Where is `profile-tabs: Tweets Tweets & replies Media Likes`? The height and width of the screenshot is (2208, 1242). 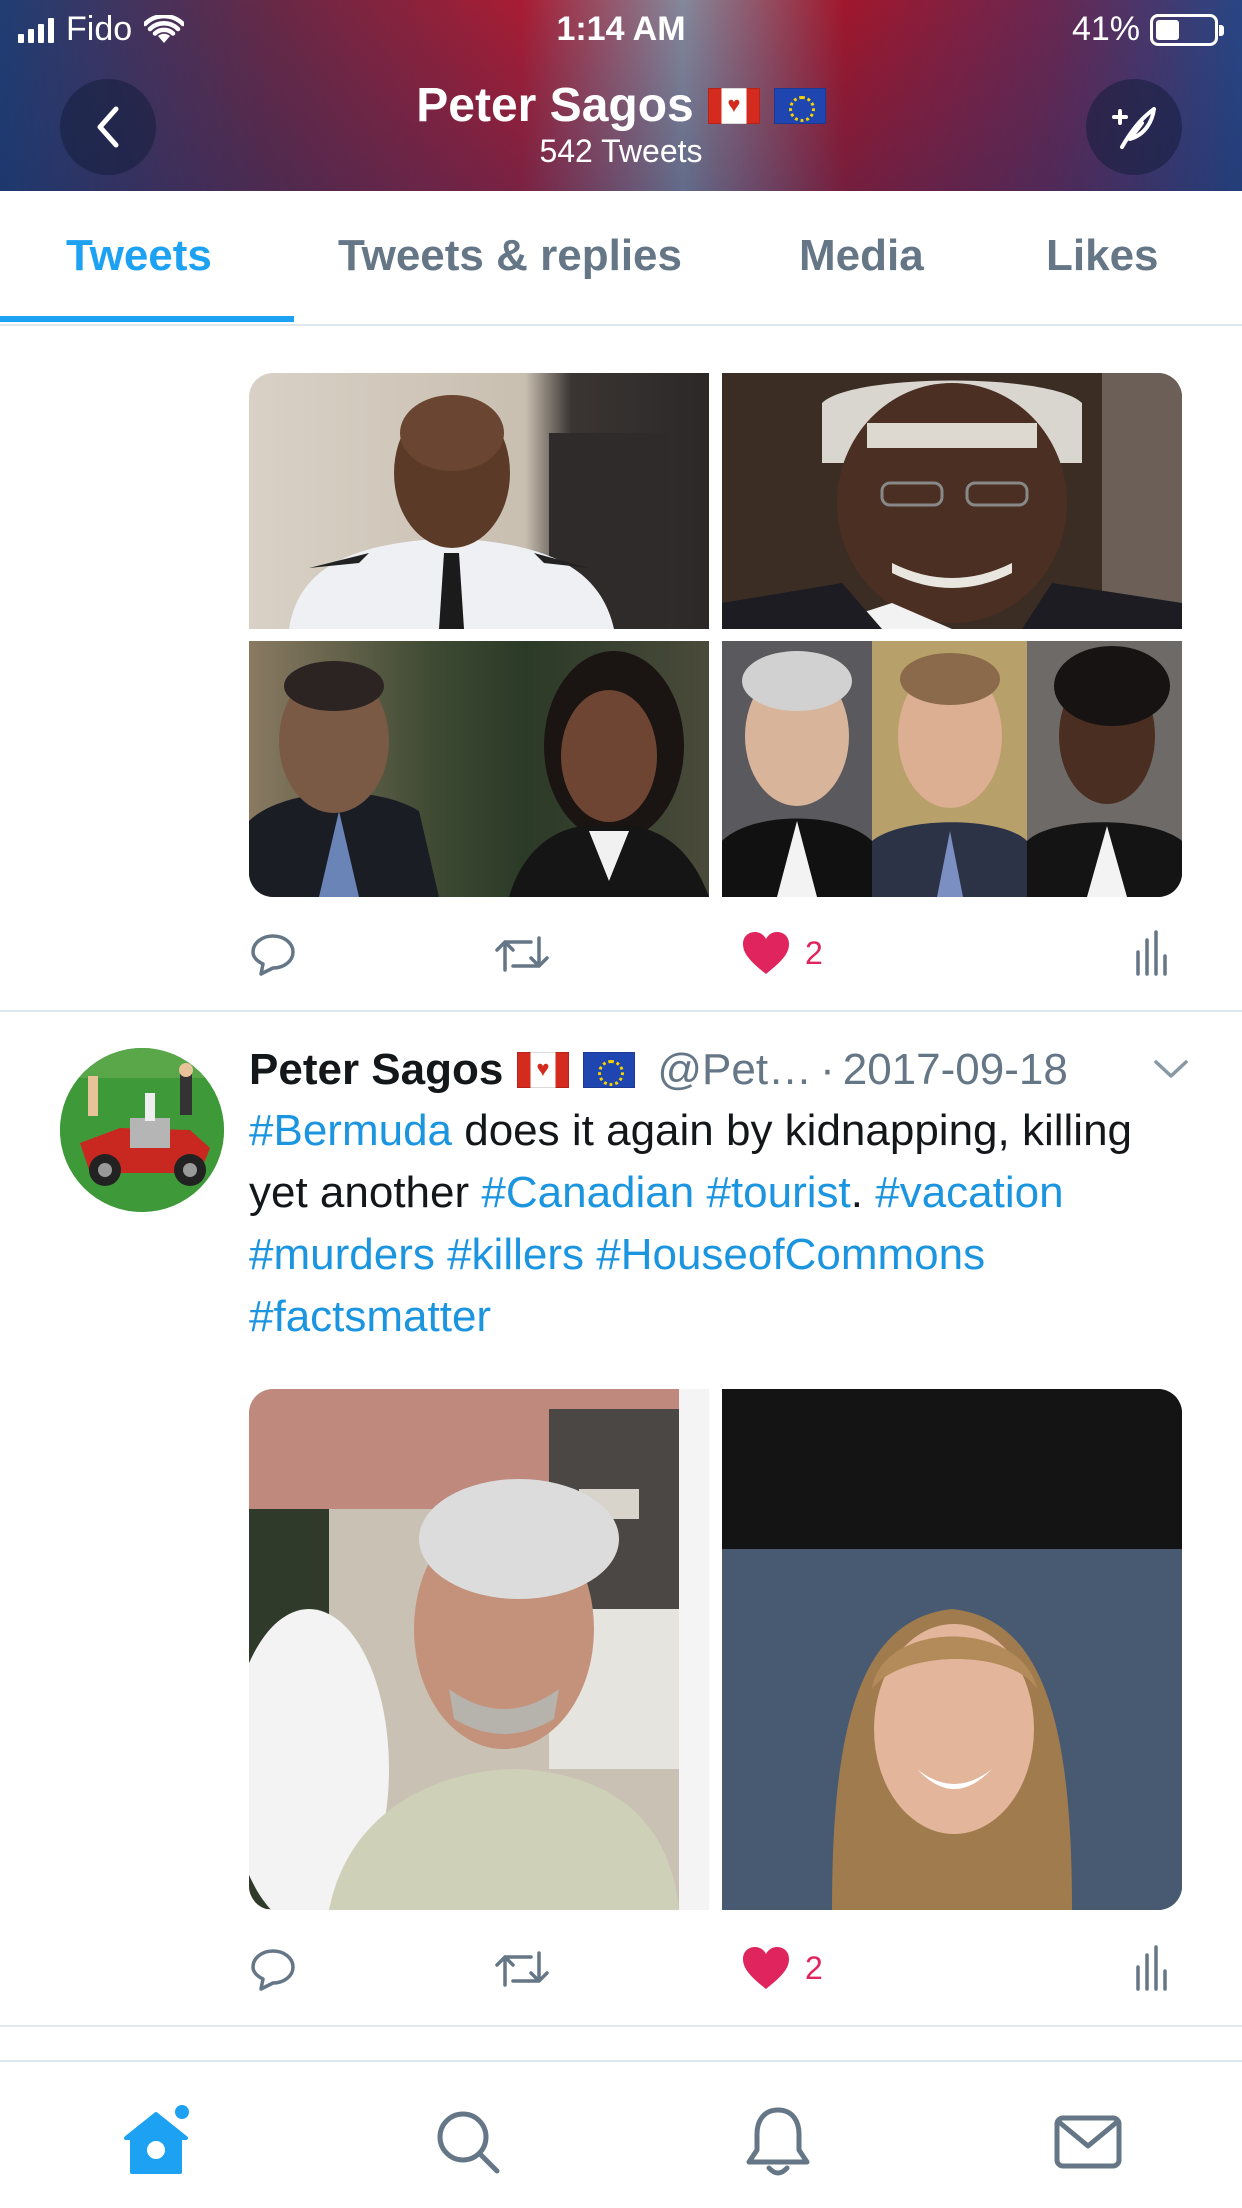
profile-tabs: Tweets Tweets & replies Media Likes is located at coordinates (621, 258).